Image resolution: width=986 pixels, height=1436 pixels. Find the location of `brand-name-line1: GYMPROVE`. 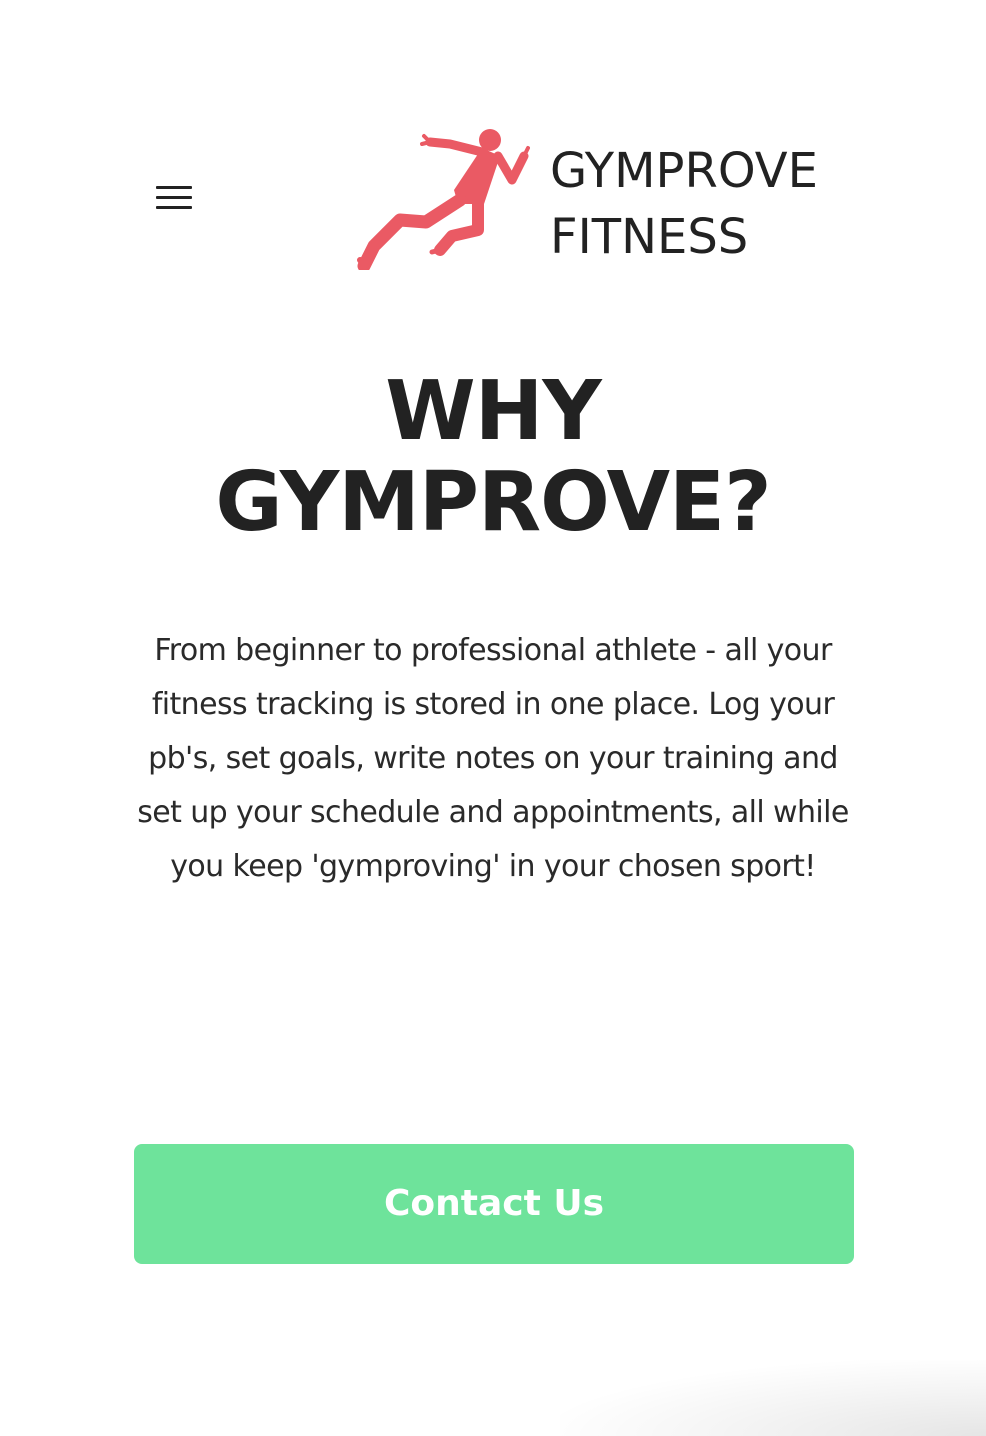

brand-name-line1: GYMPROVE is located at coordinates (684, 171).